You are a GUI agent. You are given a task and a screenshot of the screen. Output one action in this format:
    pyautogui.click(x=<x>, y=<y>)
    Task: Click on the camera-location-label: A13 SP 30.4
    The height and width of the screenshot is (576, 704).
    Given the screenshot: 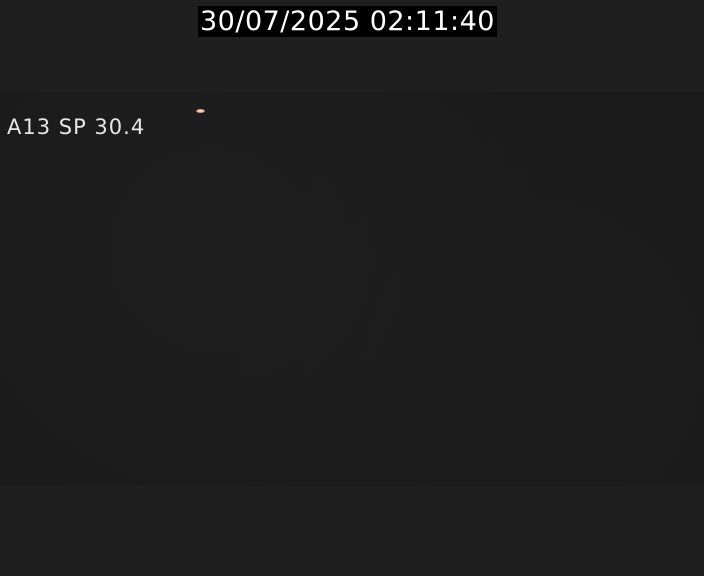 What is the action you would take?
    pyautogui.click(x=76, y=127)
    